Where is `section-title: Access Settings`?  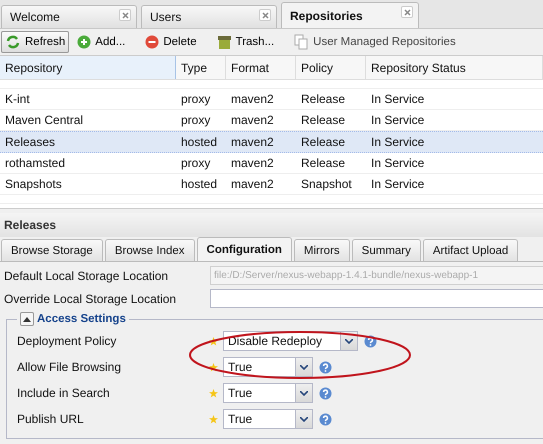
section-title: Access Settings is located at coordinates (81, 319).